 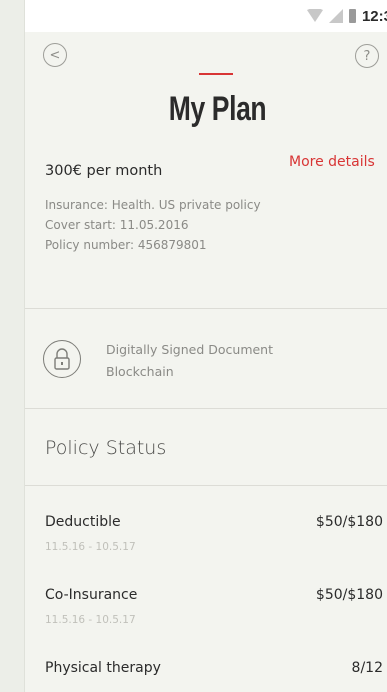 I want to click on signed-document-label: Digitally Signed Document, so click(x=190, y=349).